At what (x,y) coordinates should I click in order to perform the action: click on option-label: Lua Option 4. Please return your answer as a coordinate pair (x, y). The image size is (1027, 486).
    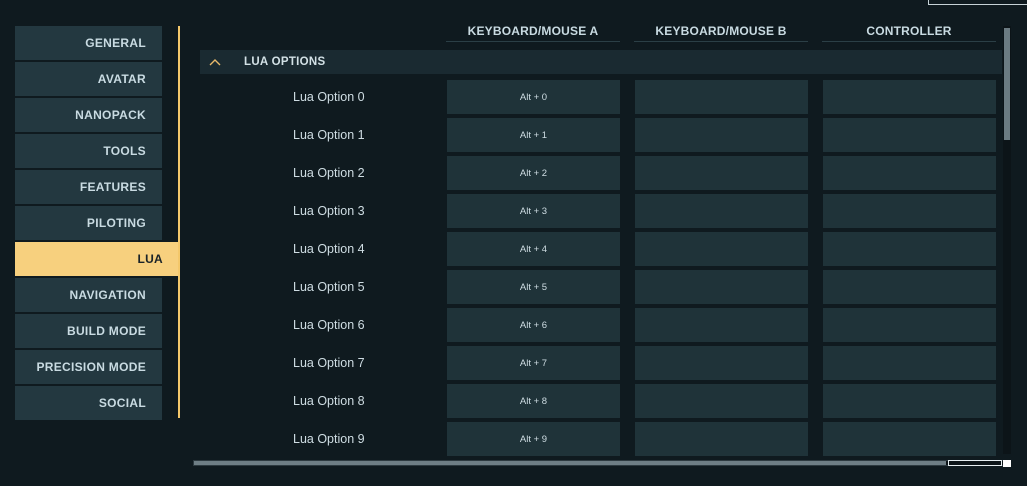
    Looking at the image, I should click on (329, 249).